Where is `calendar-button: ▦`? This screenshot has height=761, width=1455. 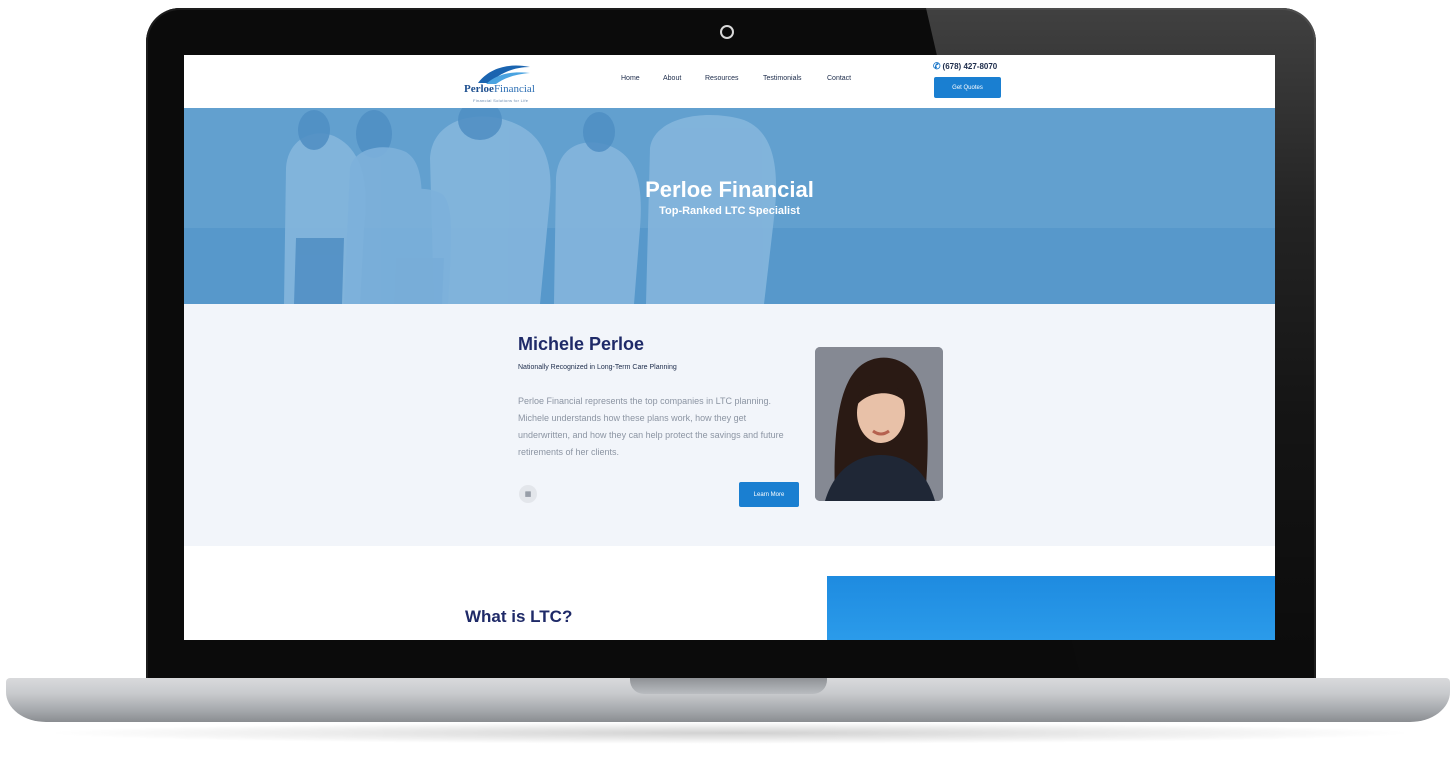
calendar-button: ▦ is located at coordinates (528, 494).